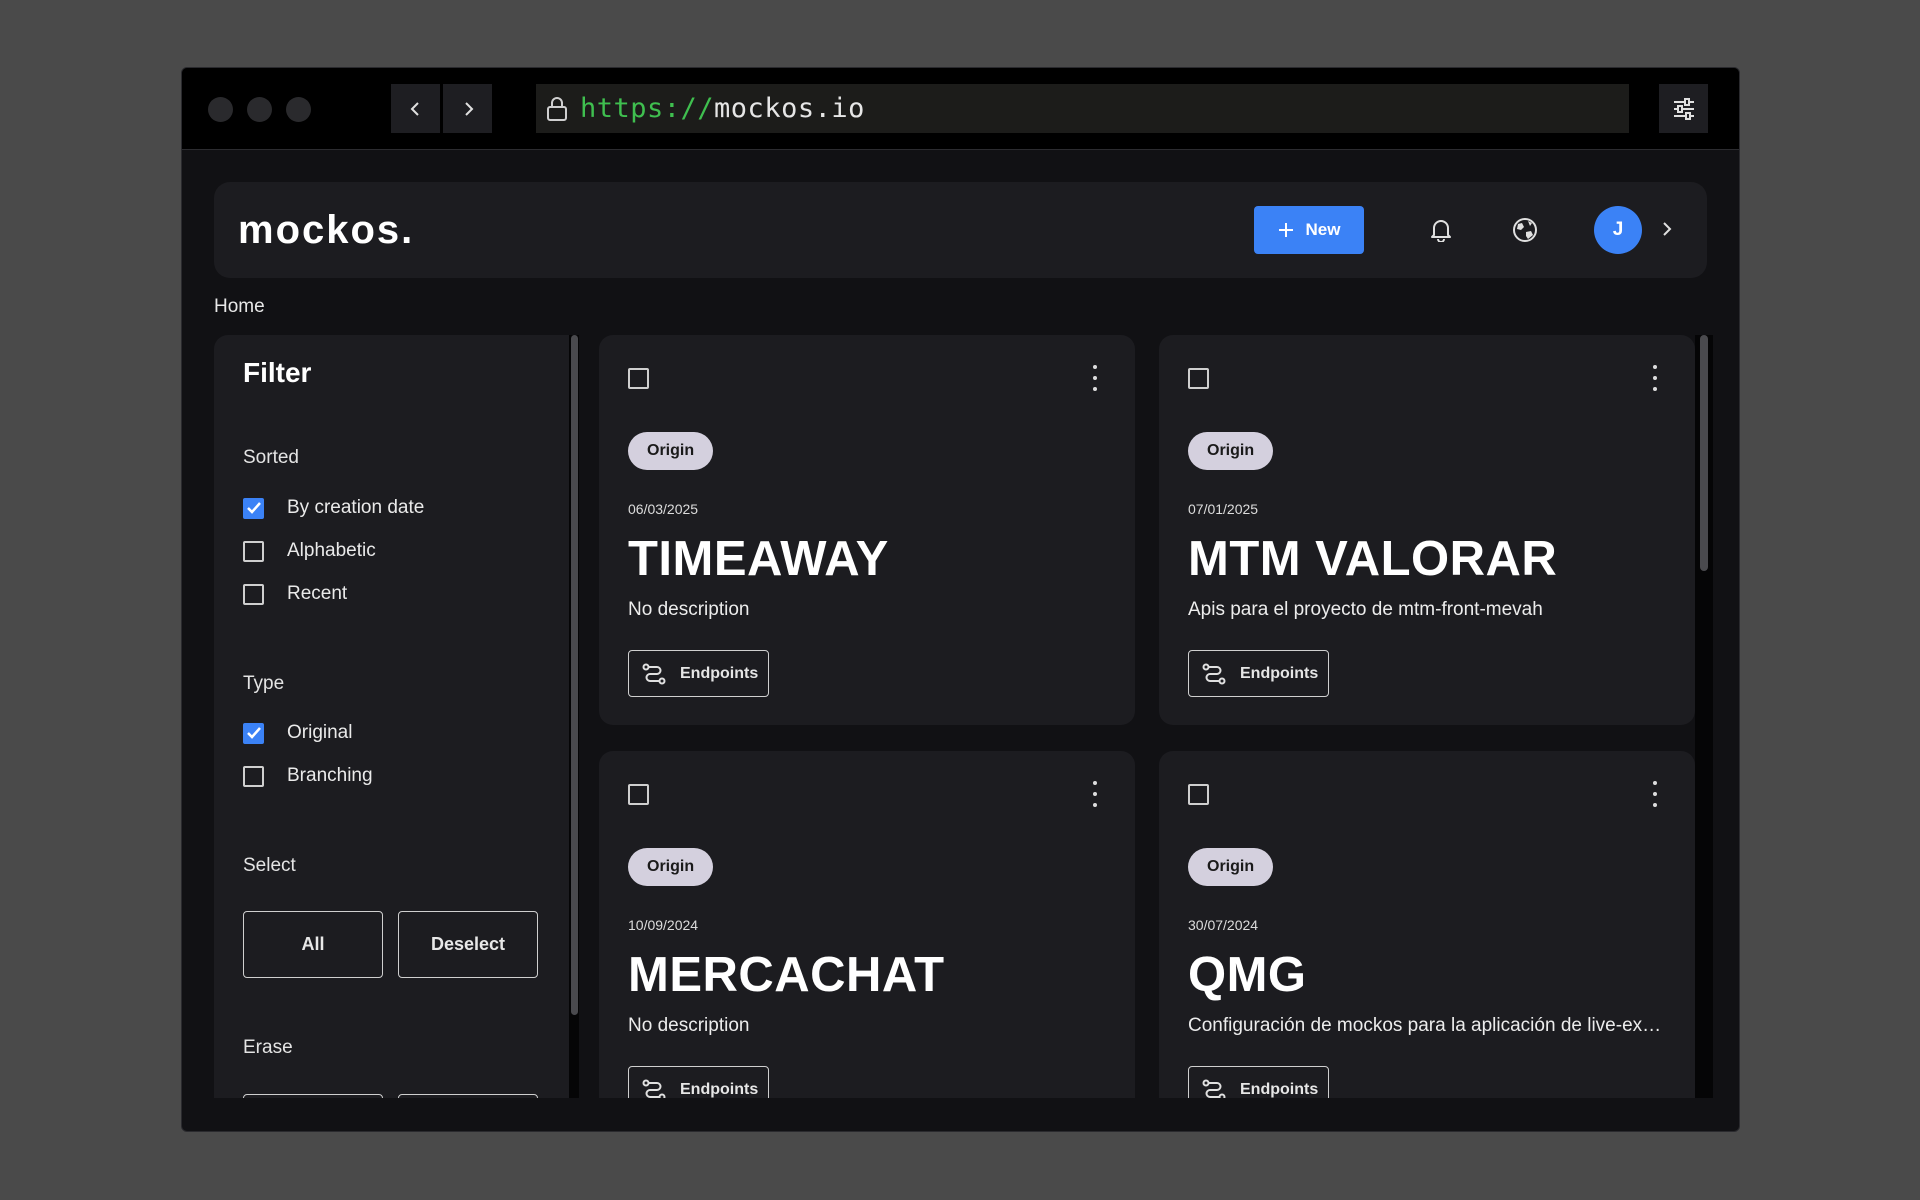  I want to click on address-bar: https://mockos.io, so click(1082, 108).